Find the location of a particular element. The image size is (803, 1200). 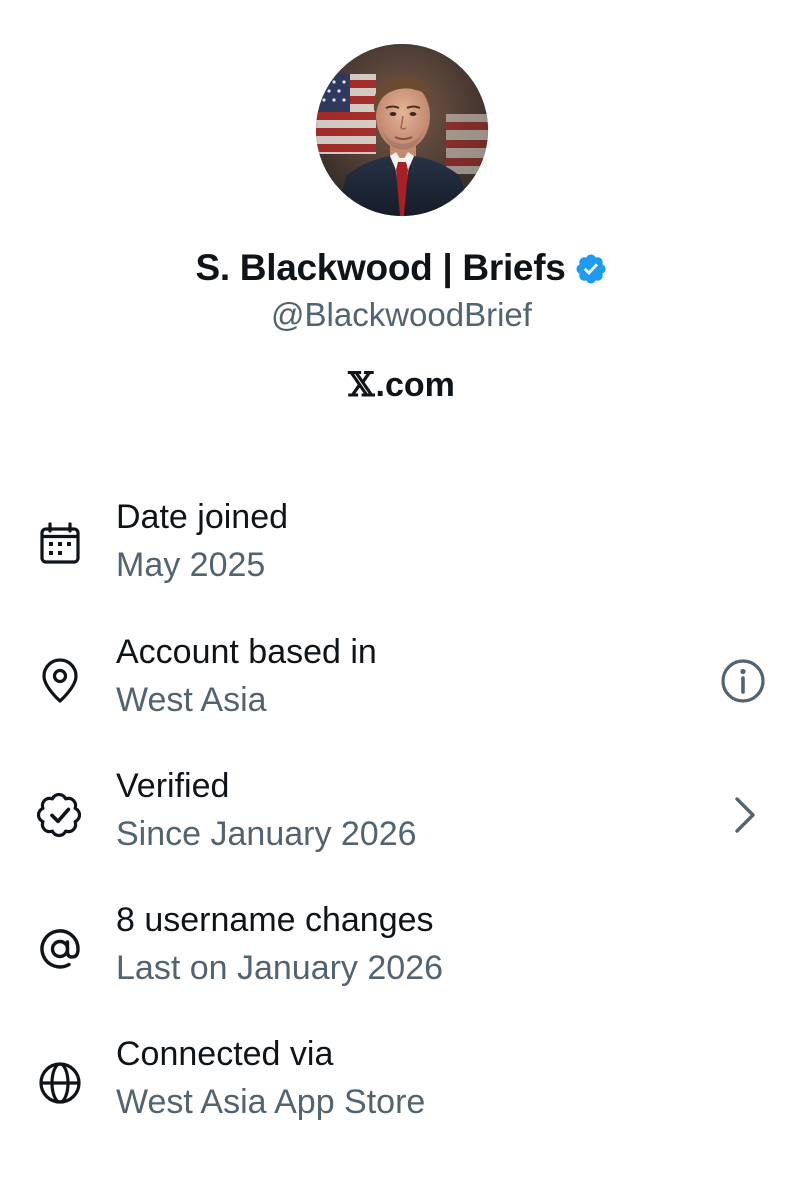

row-subtitle: West Asia is located at coordinates (191, 700).